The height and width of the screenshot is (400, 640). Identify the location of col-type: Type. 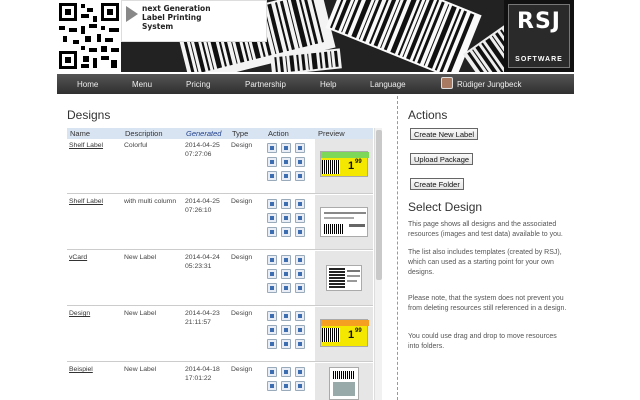
(240, 133).